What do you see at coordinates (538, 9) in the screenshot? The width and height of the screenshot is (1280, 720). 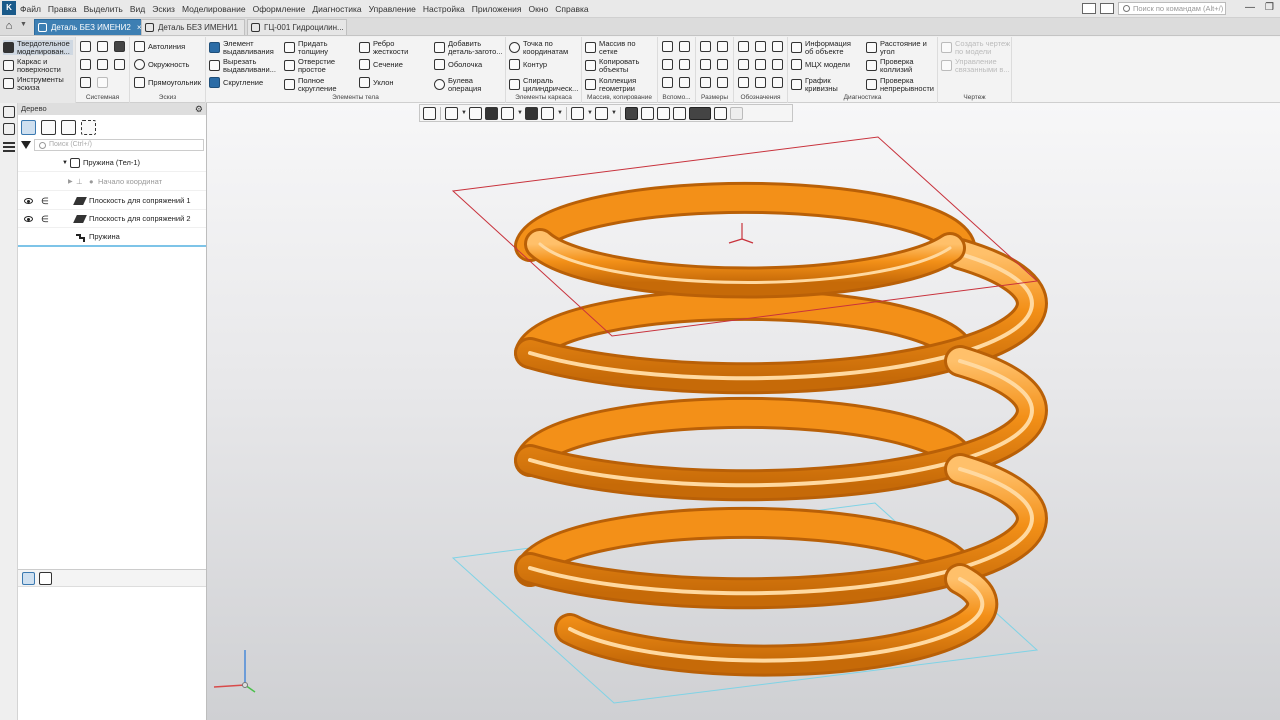 I see `menu-item: Окно` at bounding box center [538, 9].